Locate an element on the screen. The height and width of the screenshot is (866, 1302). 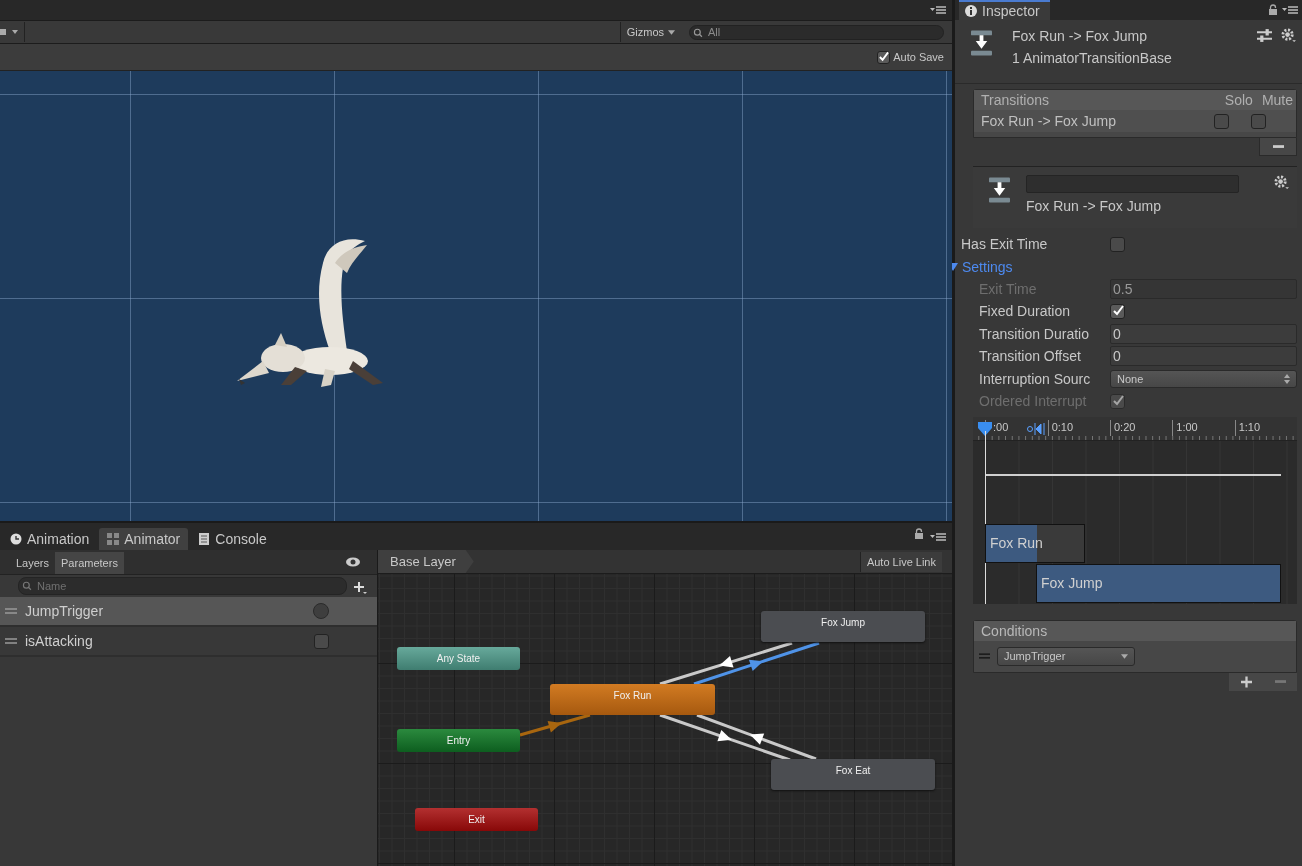
field-label: Transition Duratio is located at coordinates (1034, 333).